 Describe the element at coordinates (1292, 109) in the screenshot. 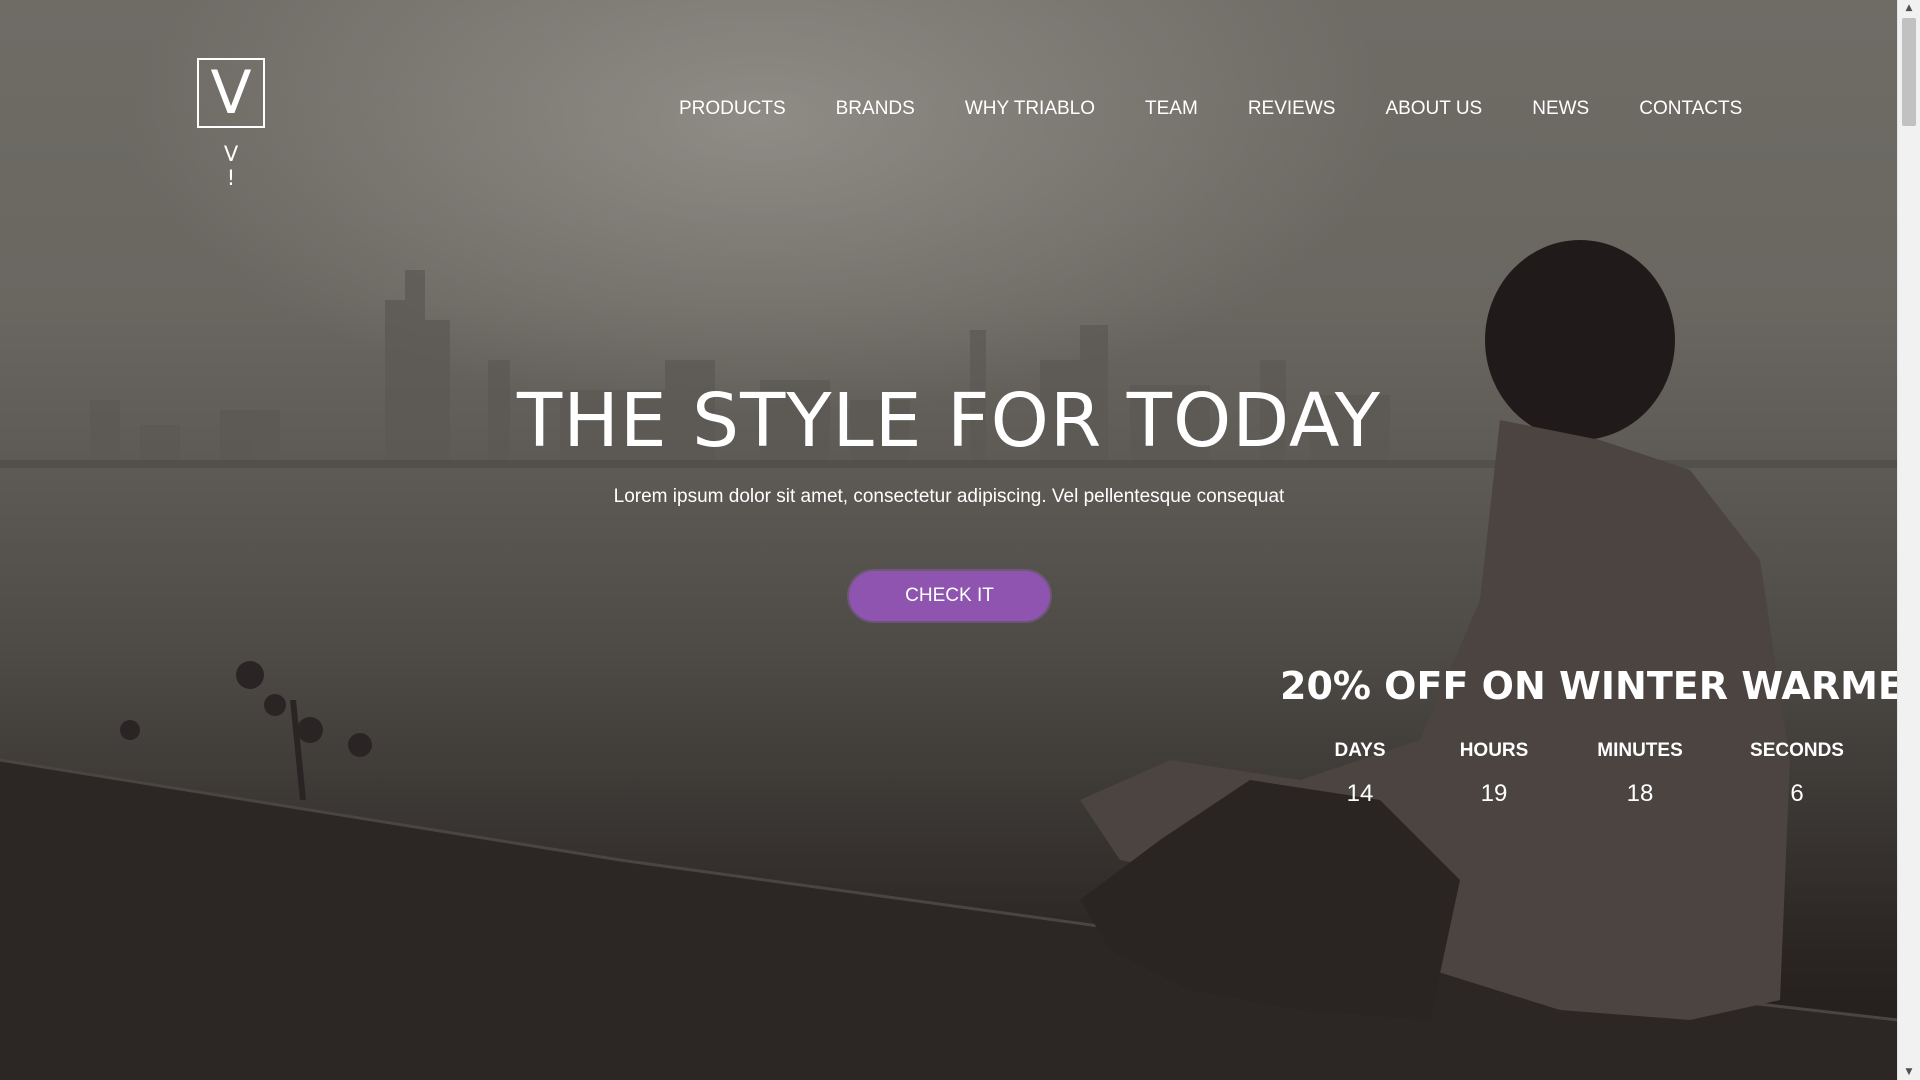

I see `nav-item-reviews: REVIEWS` at that location.